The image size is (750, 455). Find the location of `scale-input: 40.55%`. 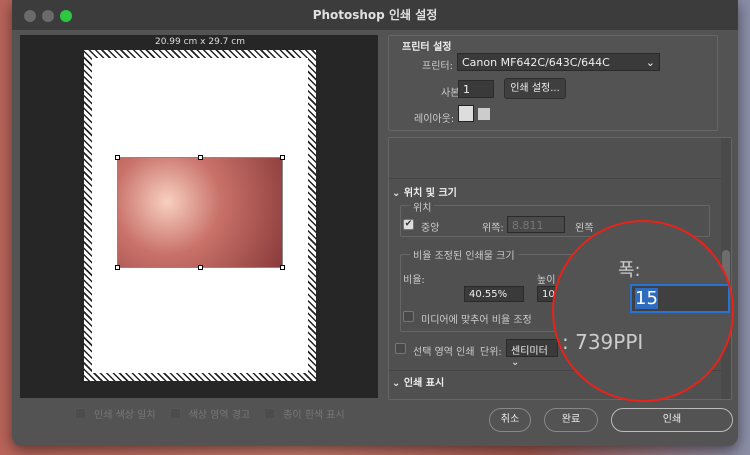

scale-input: 40.55% is located at coordinates (494, 294).